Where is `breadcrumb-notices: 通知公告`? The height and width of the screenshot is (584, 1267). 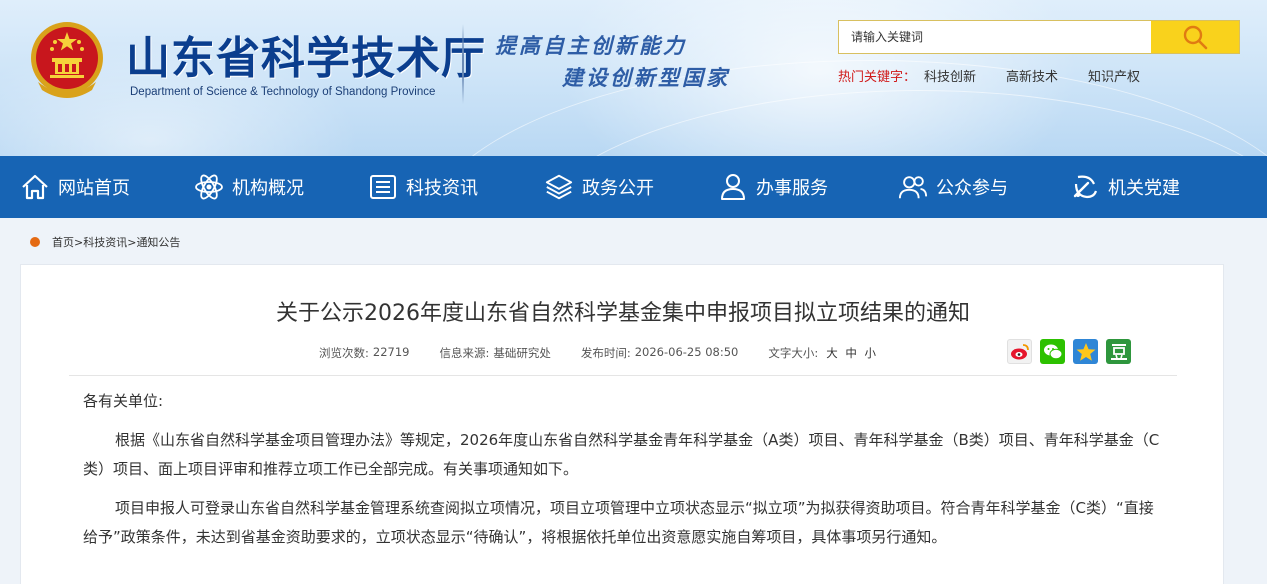 breadcrumb-notices: 通知公告 is located at coordinates (158, 242).